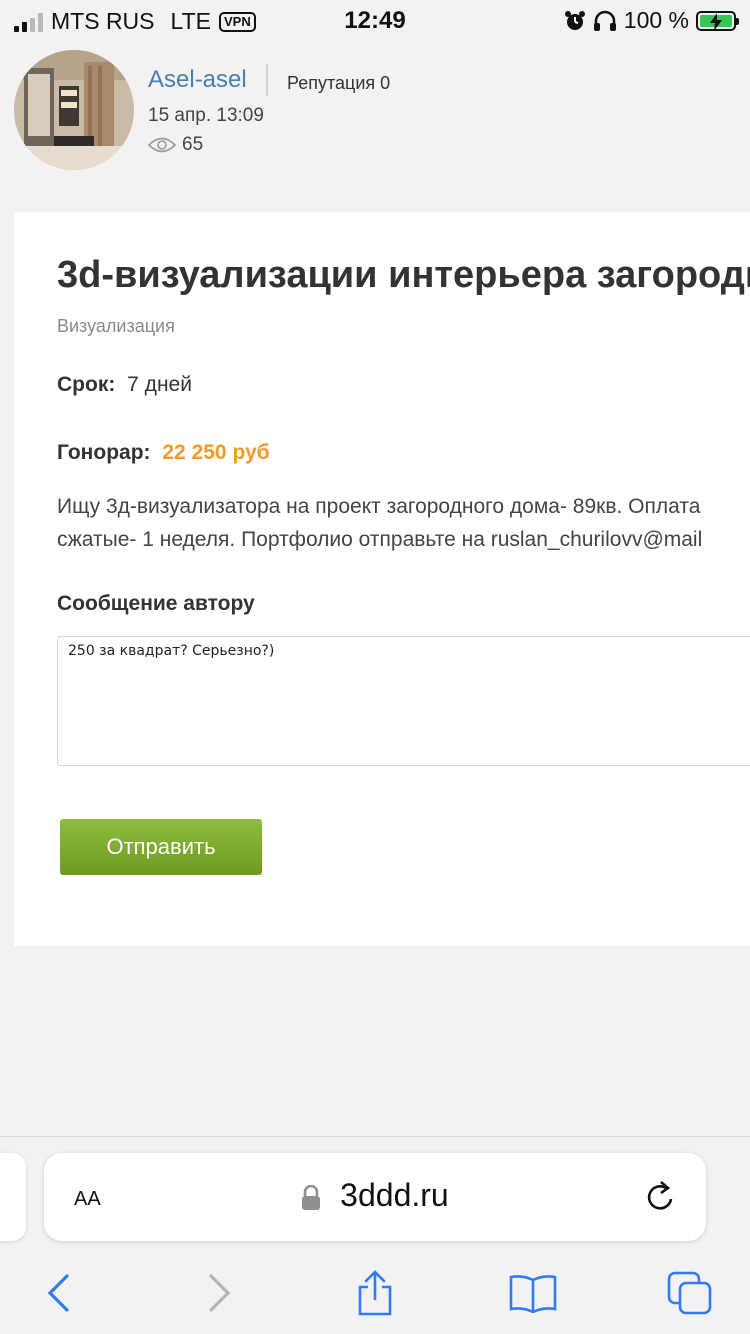  I want to click on eye-icon, so click(162, 145).